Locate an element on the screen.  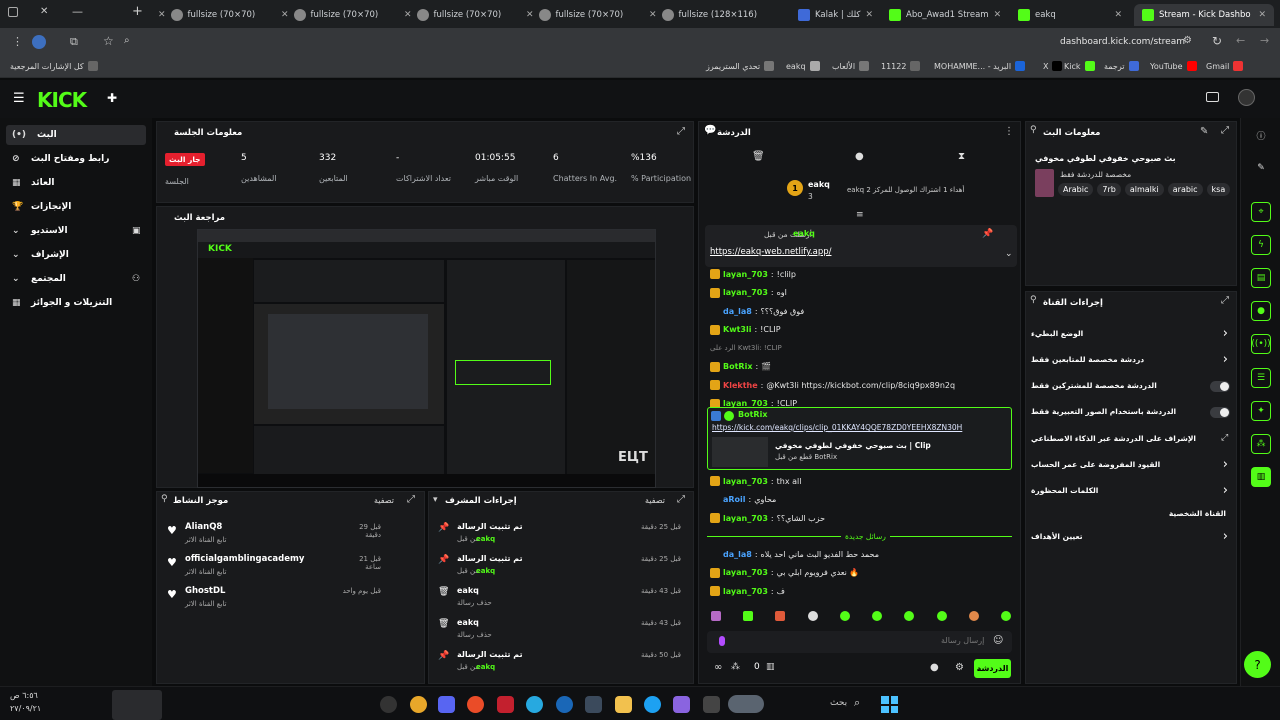
stream-tag: ksa is located at coordinates (1218, 189).